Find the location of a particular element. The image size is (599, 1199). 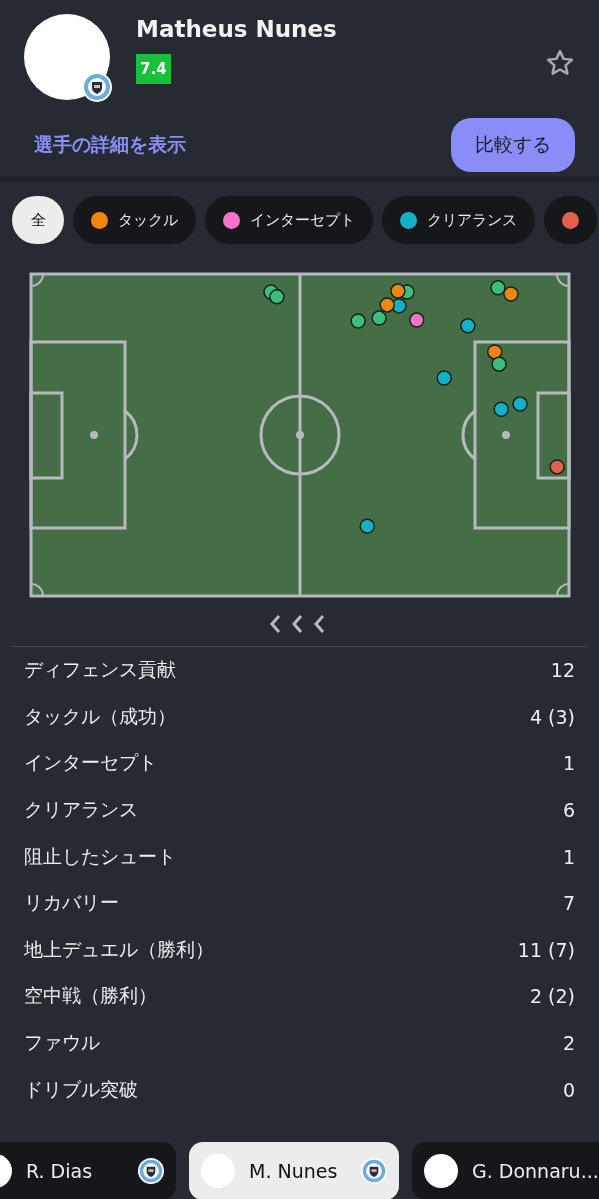

rating-badge: 7.4 is located at coordinates (153, 69).